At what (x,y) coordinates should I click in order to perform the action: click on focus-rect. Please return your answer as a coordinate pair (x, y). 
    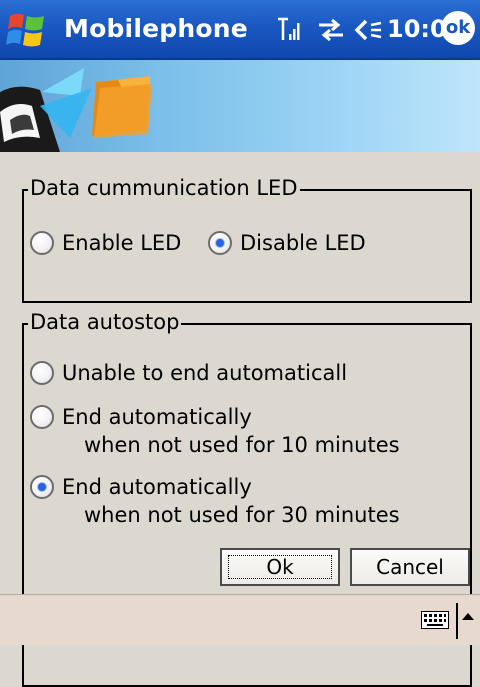
    Looking at the image, I should click on (280, 567).